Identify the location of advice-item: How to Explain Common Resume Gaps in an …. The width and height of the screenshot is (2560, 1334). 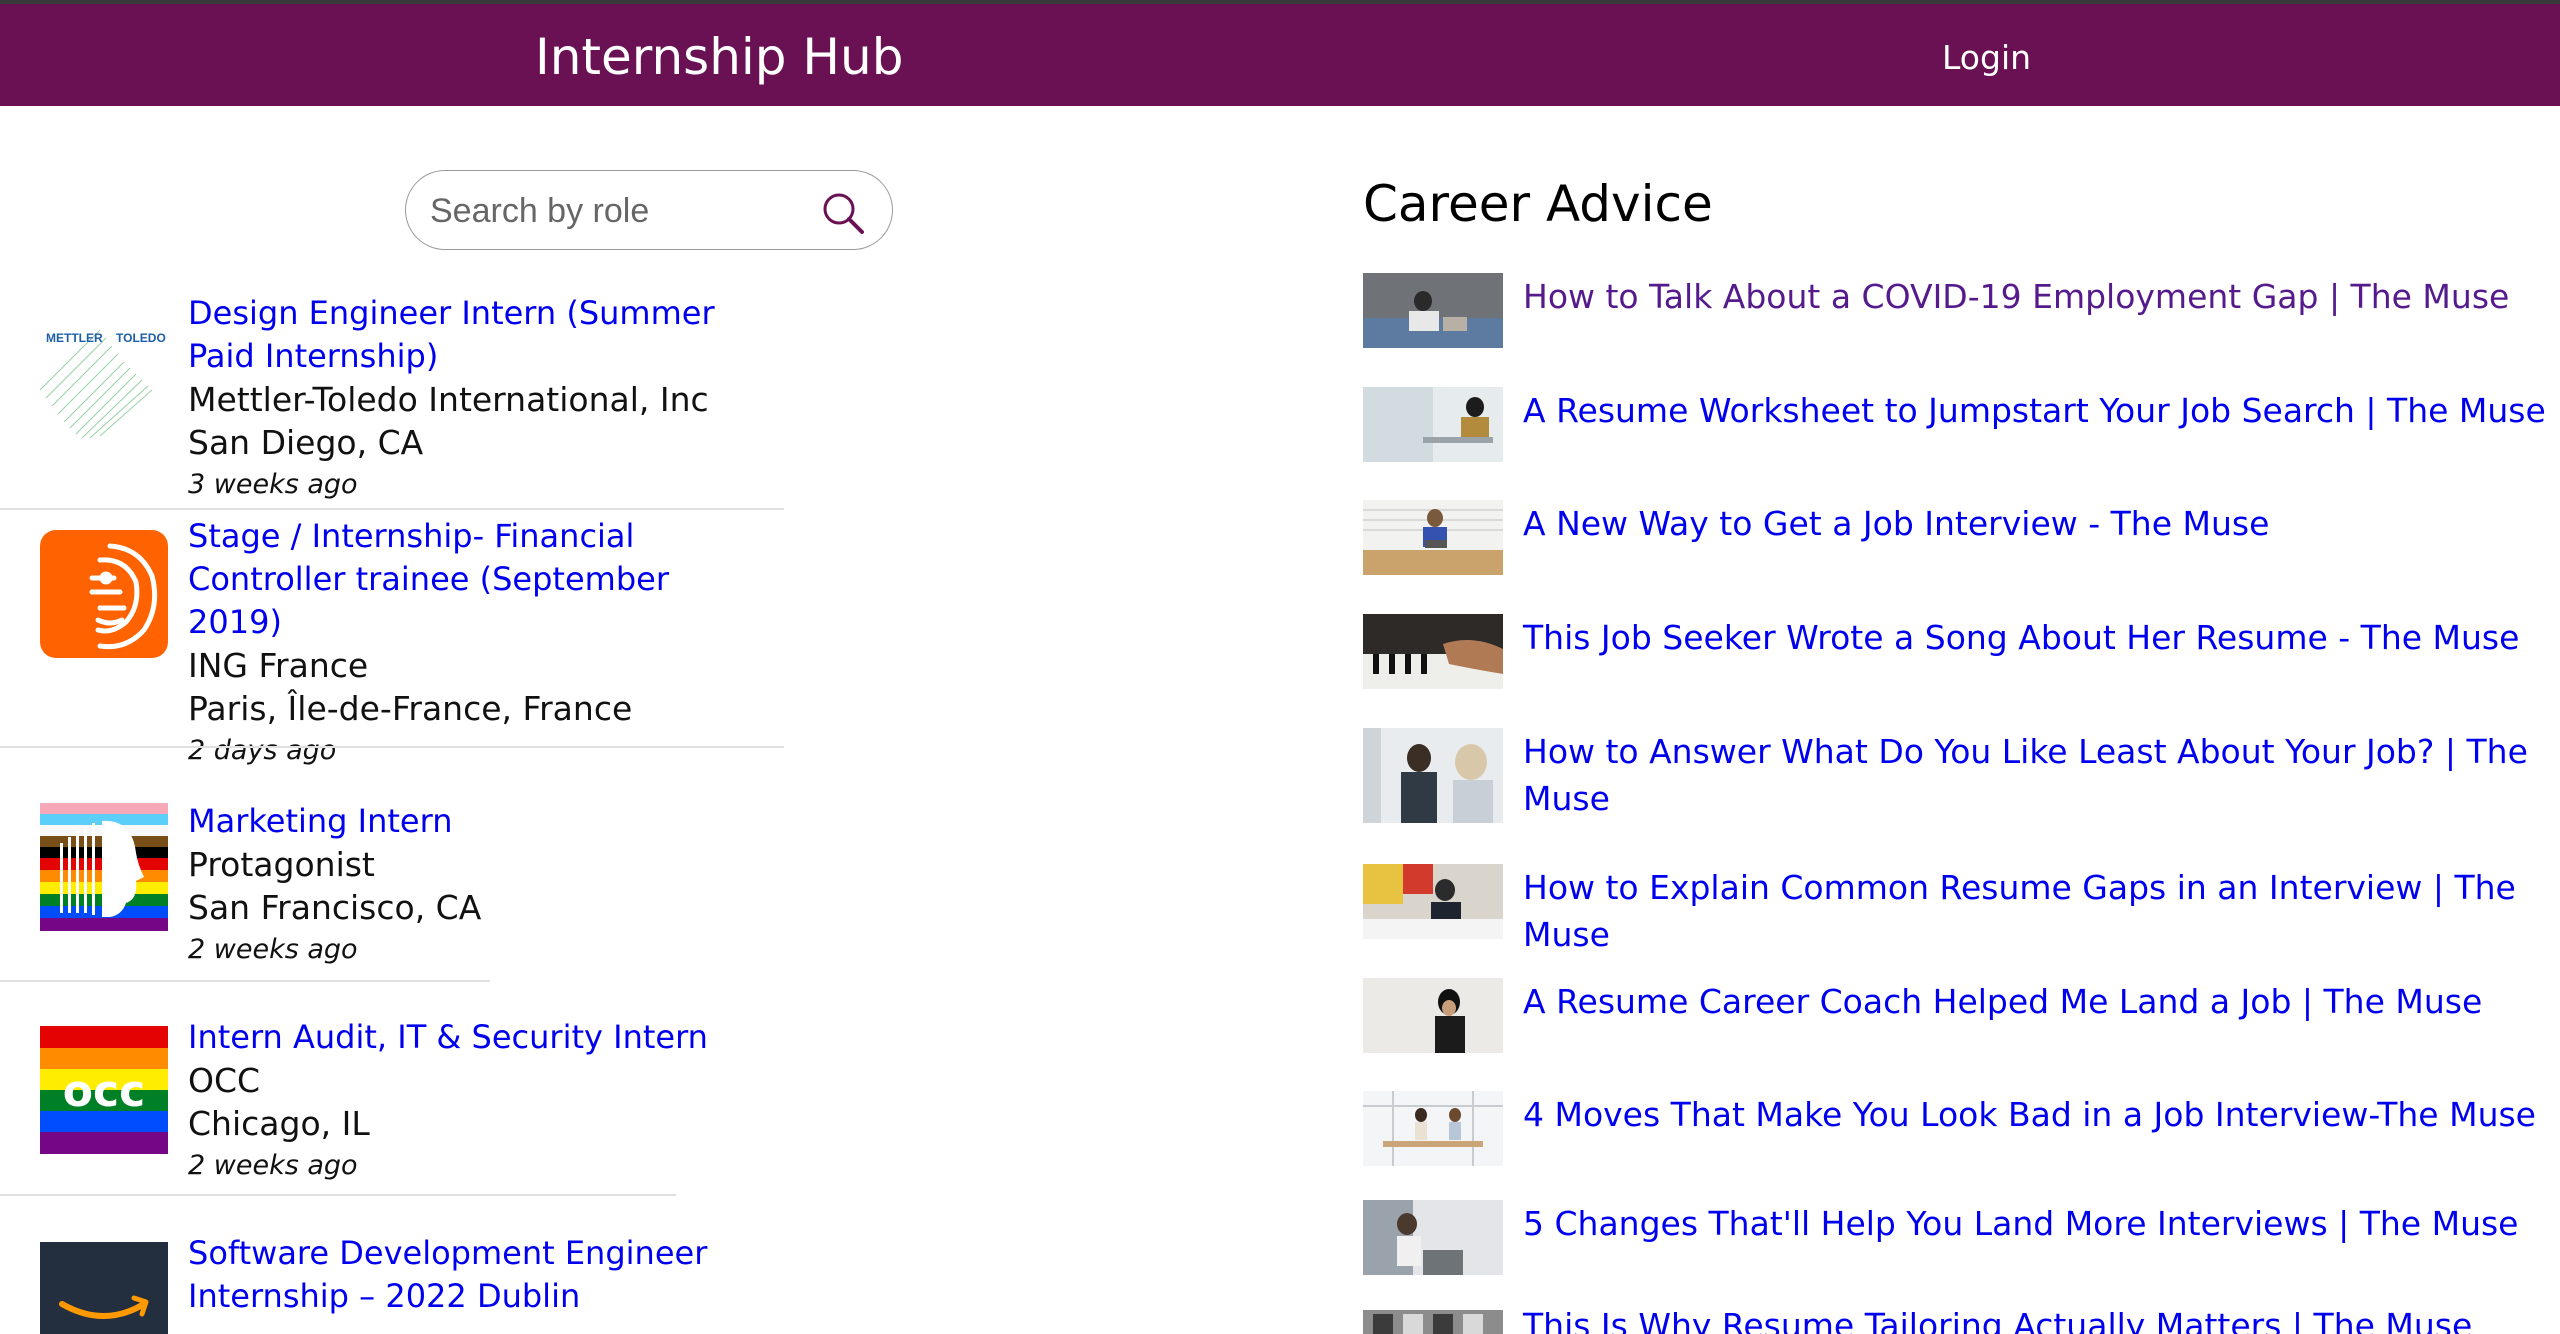
(1953, 909).